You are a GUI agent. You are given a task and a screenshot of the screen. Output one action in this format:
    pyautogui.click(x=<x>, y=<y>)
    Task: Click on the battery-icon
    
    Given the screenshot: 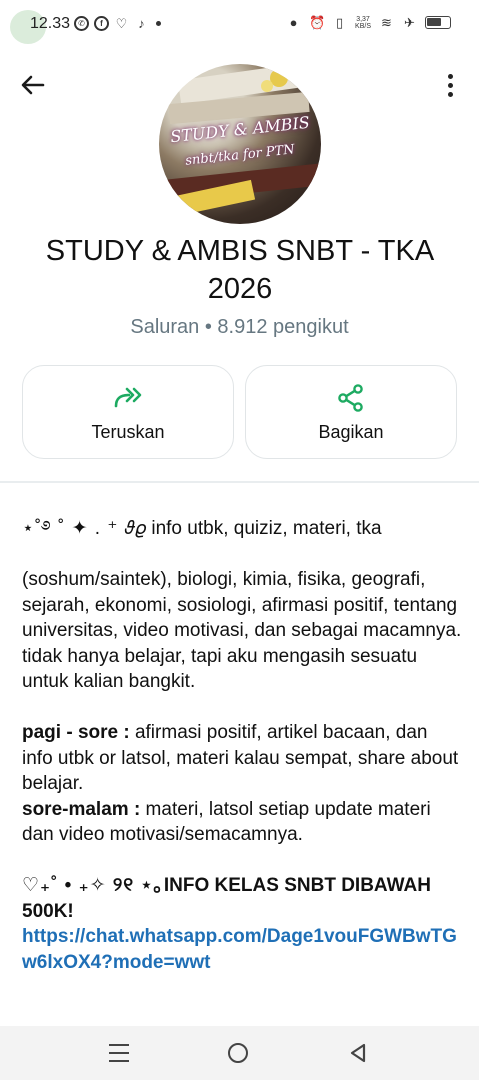 What is the action you would take?
    pyautogui.click(x=438, y=22)
    